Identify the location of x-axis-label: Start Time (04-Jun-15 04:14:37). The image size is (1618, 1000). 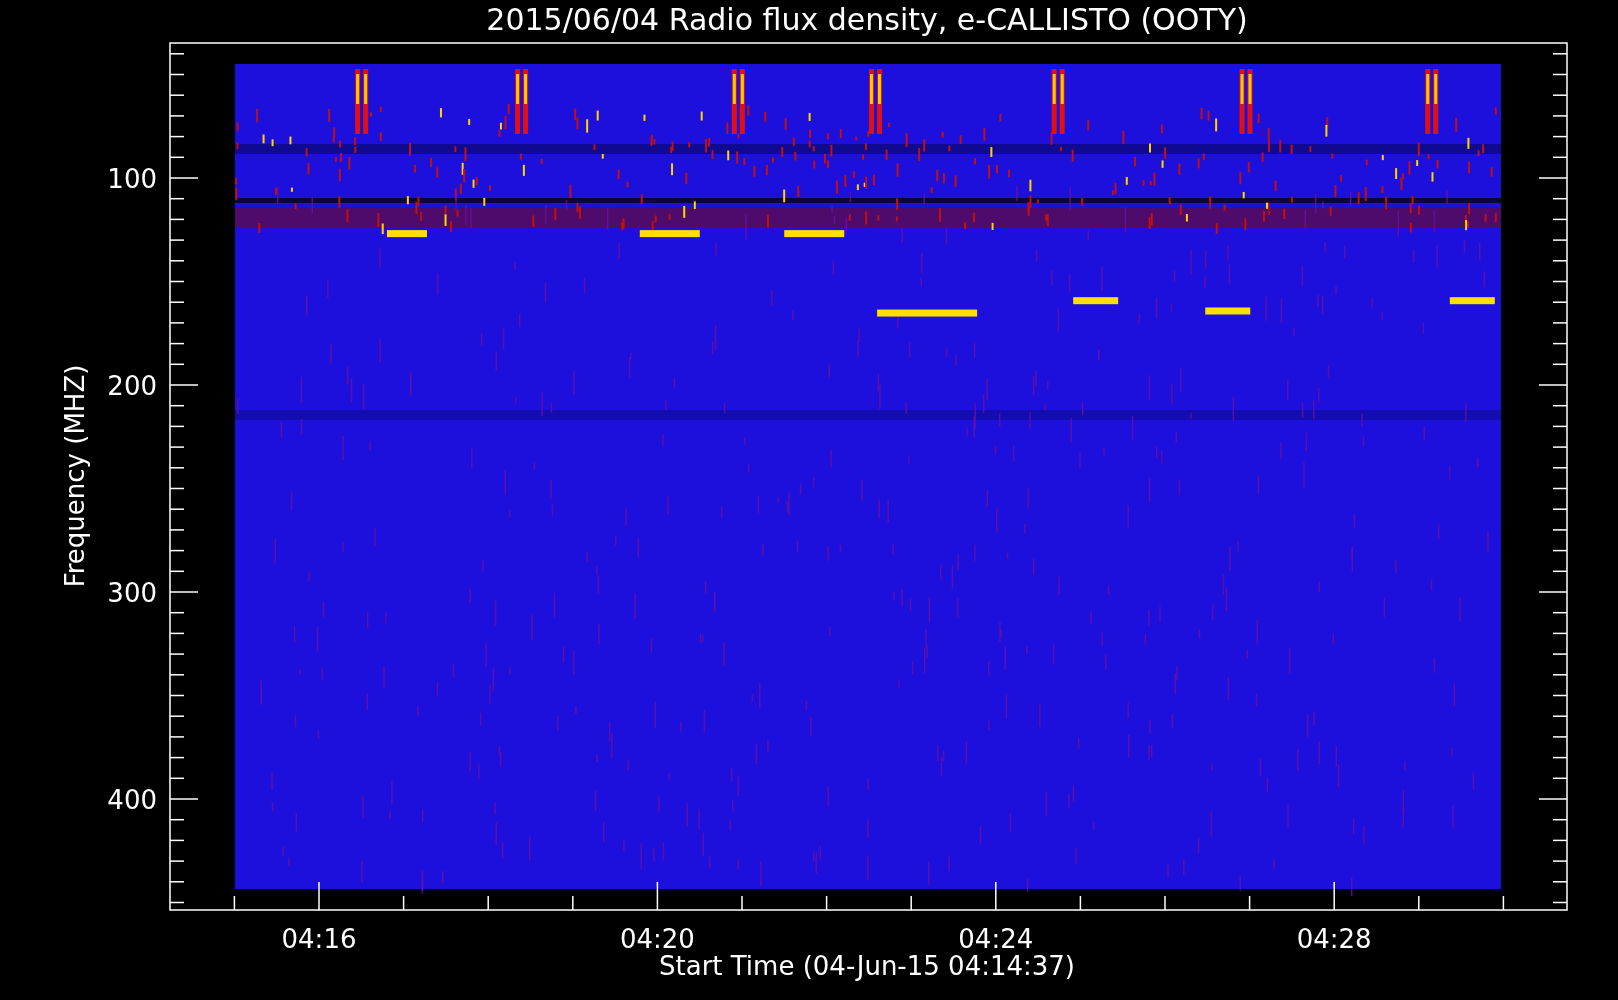
(867, 966).